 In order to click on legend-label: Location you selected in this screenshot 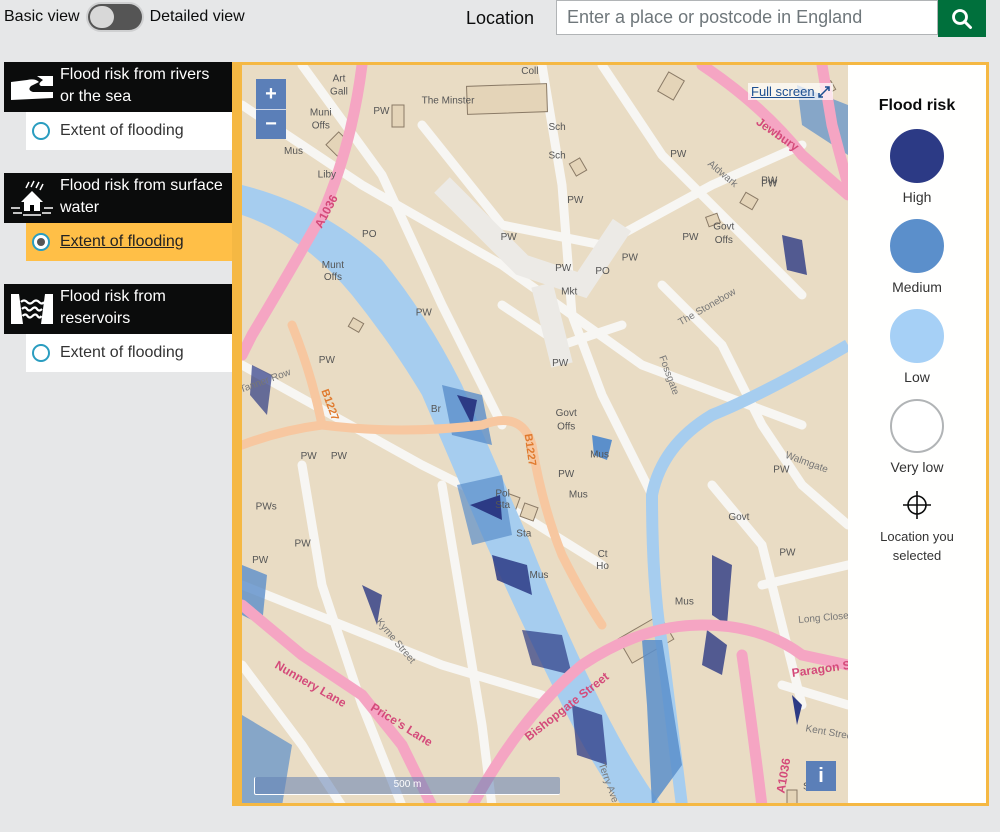, I will do `click(917, 546)`.